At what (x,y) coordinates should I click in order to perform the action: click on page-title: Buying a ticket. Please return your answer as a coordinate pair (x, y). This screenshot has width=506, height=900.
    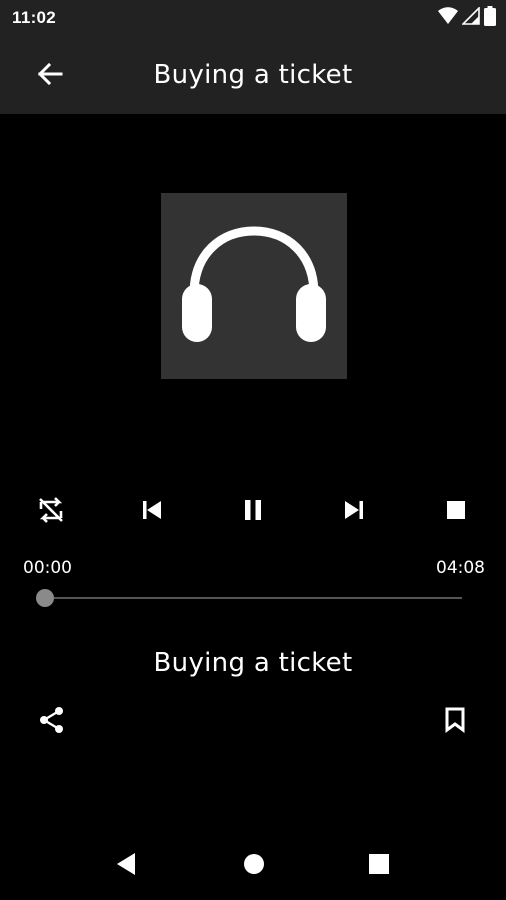
    Looking at the image, I should click on (253, 75).